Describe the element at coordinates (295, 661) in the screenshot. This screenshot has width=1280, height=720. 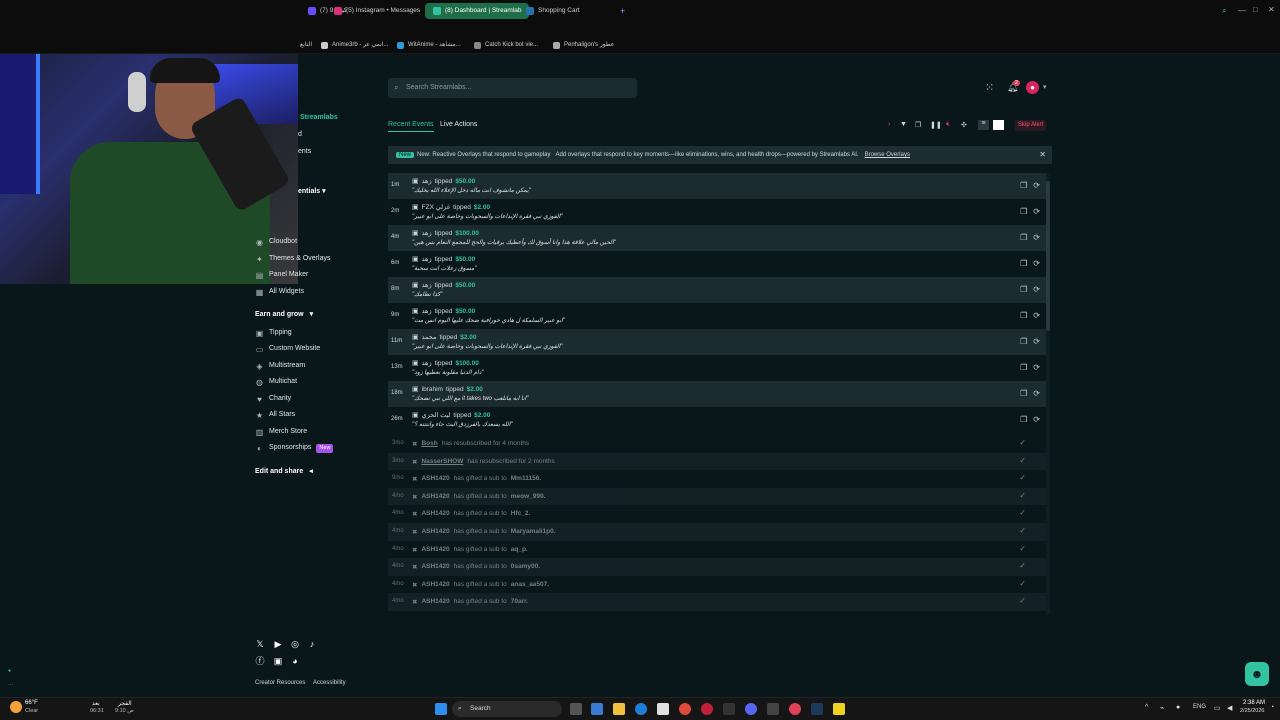
I see `discord-icon: ◕` at that location.